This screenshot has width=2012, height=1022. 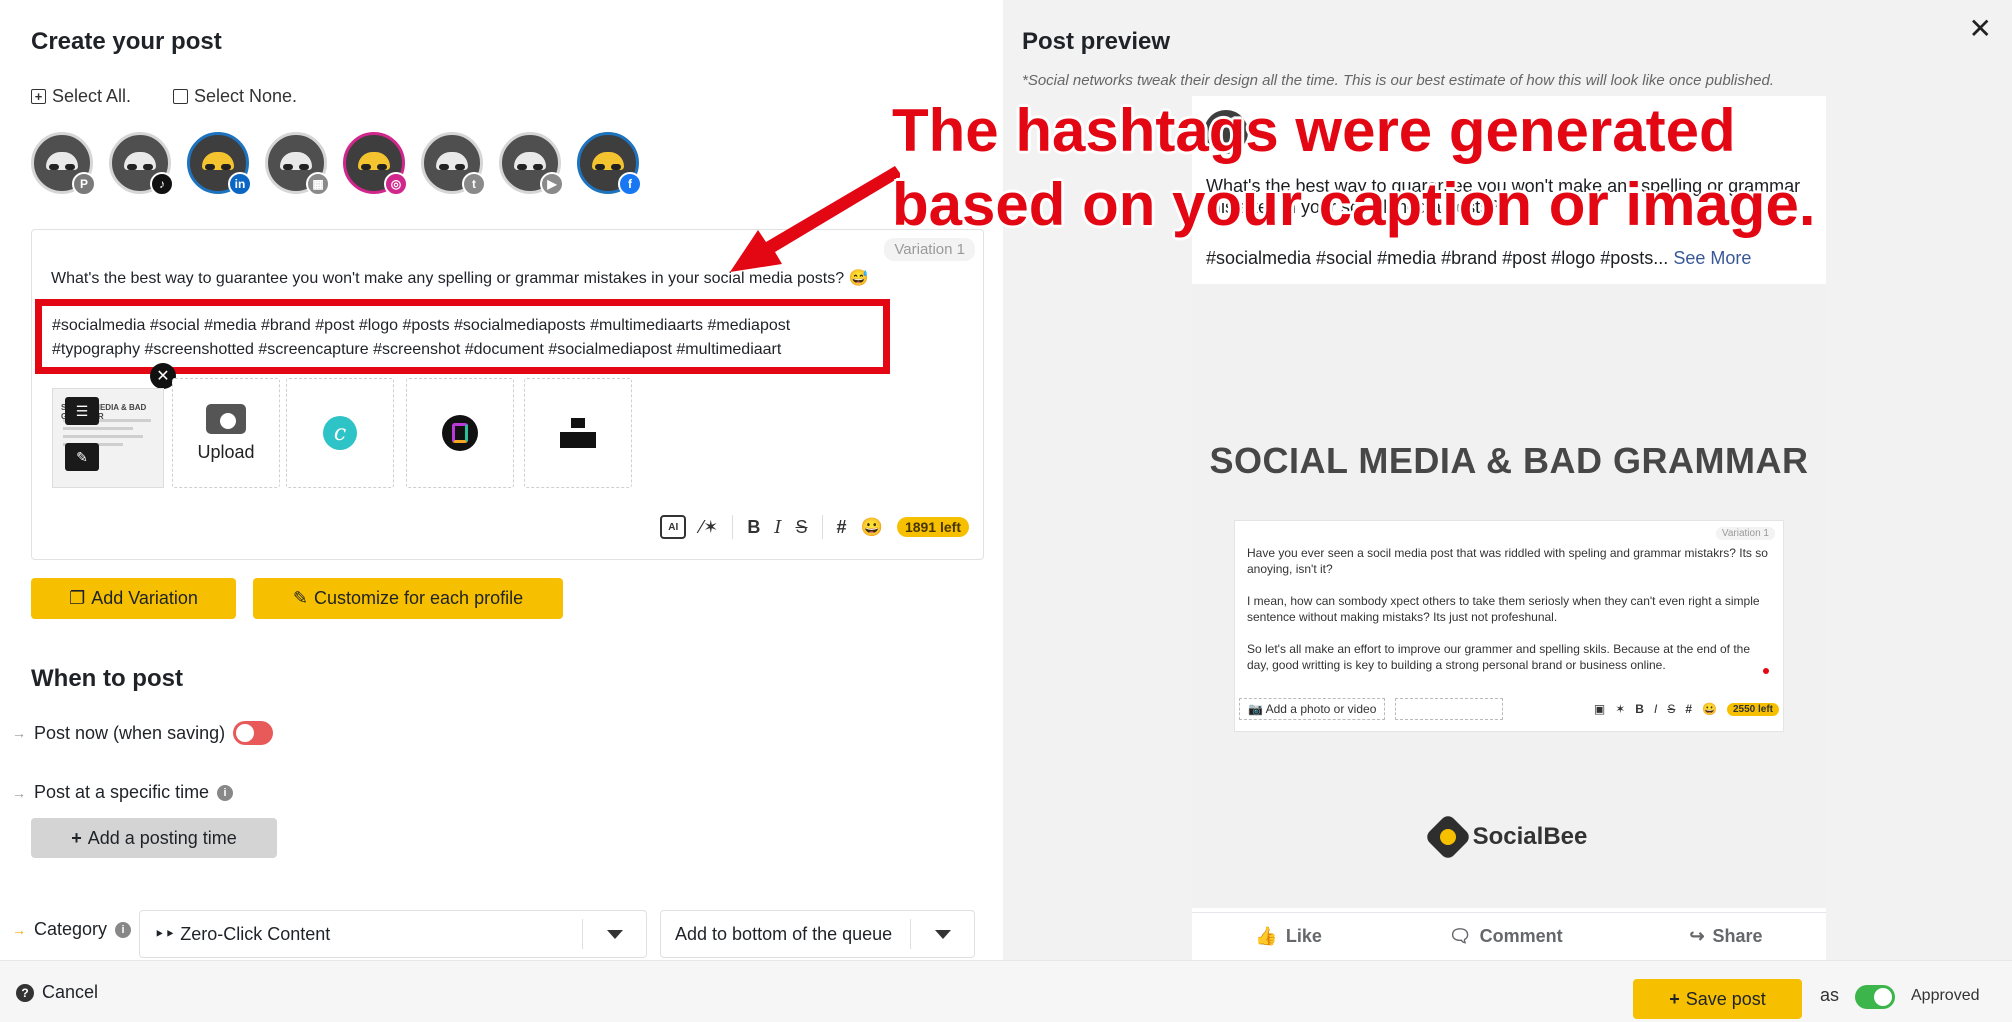 I want to click on add-posting-time-label: Add a posting time, so click(x=162, y=837).